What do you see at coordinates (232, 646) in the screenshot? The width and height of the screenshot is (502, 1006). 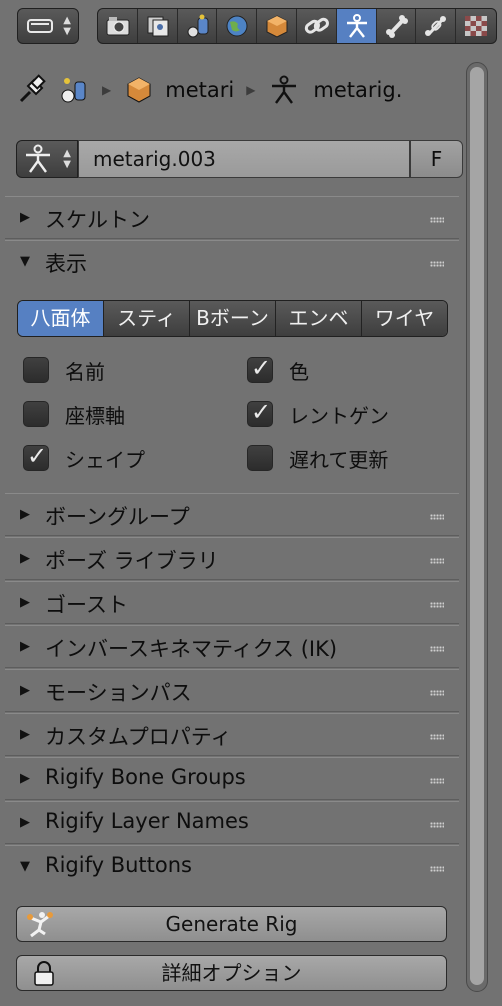 I see `panel-inverse-kinematics: ▶ インバースキネマティクス (IK)` at bounding box center [232, 646].